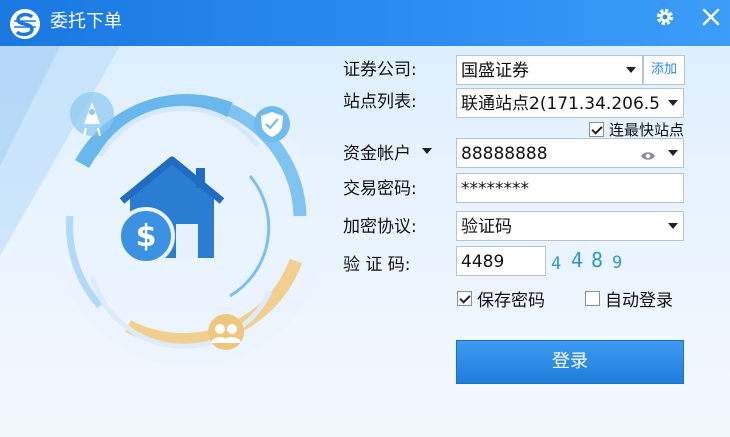  I want to click on save-password-label: 保存密码, so click(511, 301).